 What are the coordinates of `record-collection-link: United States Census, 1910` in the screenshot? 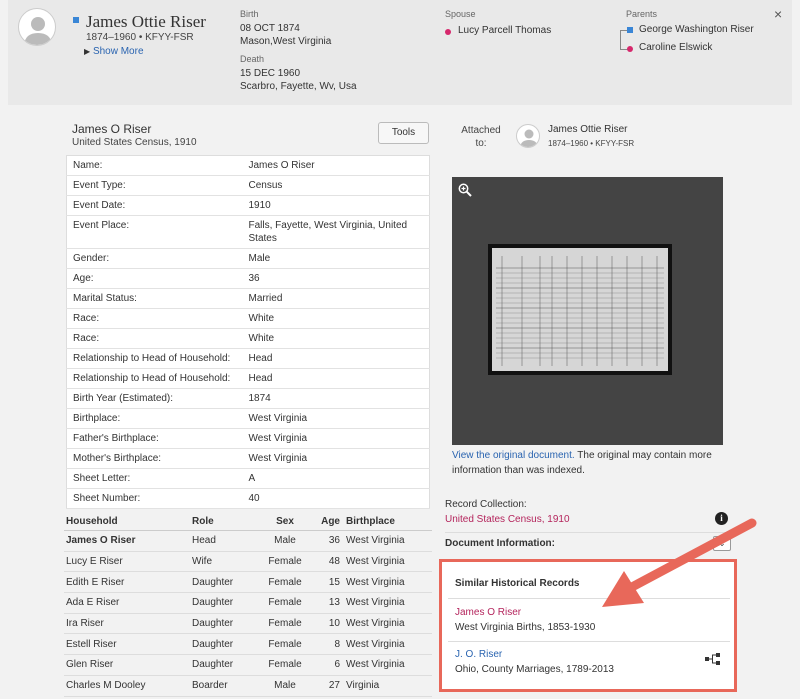 It's located at (507, 519).